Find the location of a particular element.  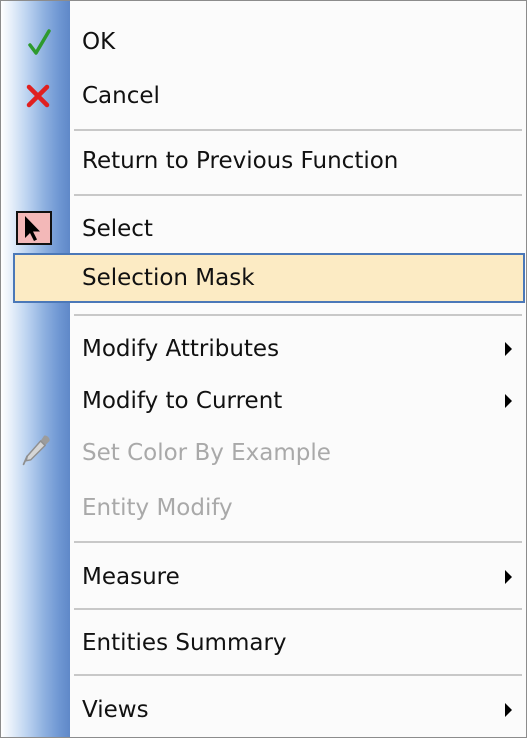

menu-item-ok: OK is located at coordinates (263, 42).